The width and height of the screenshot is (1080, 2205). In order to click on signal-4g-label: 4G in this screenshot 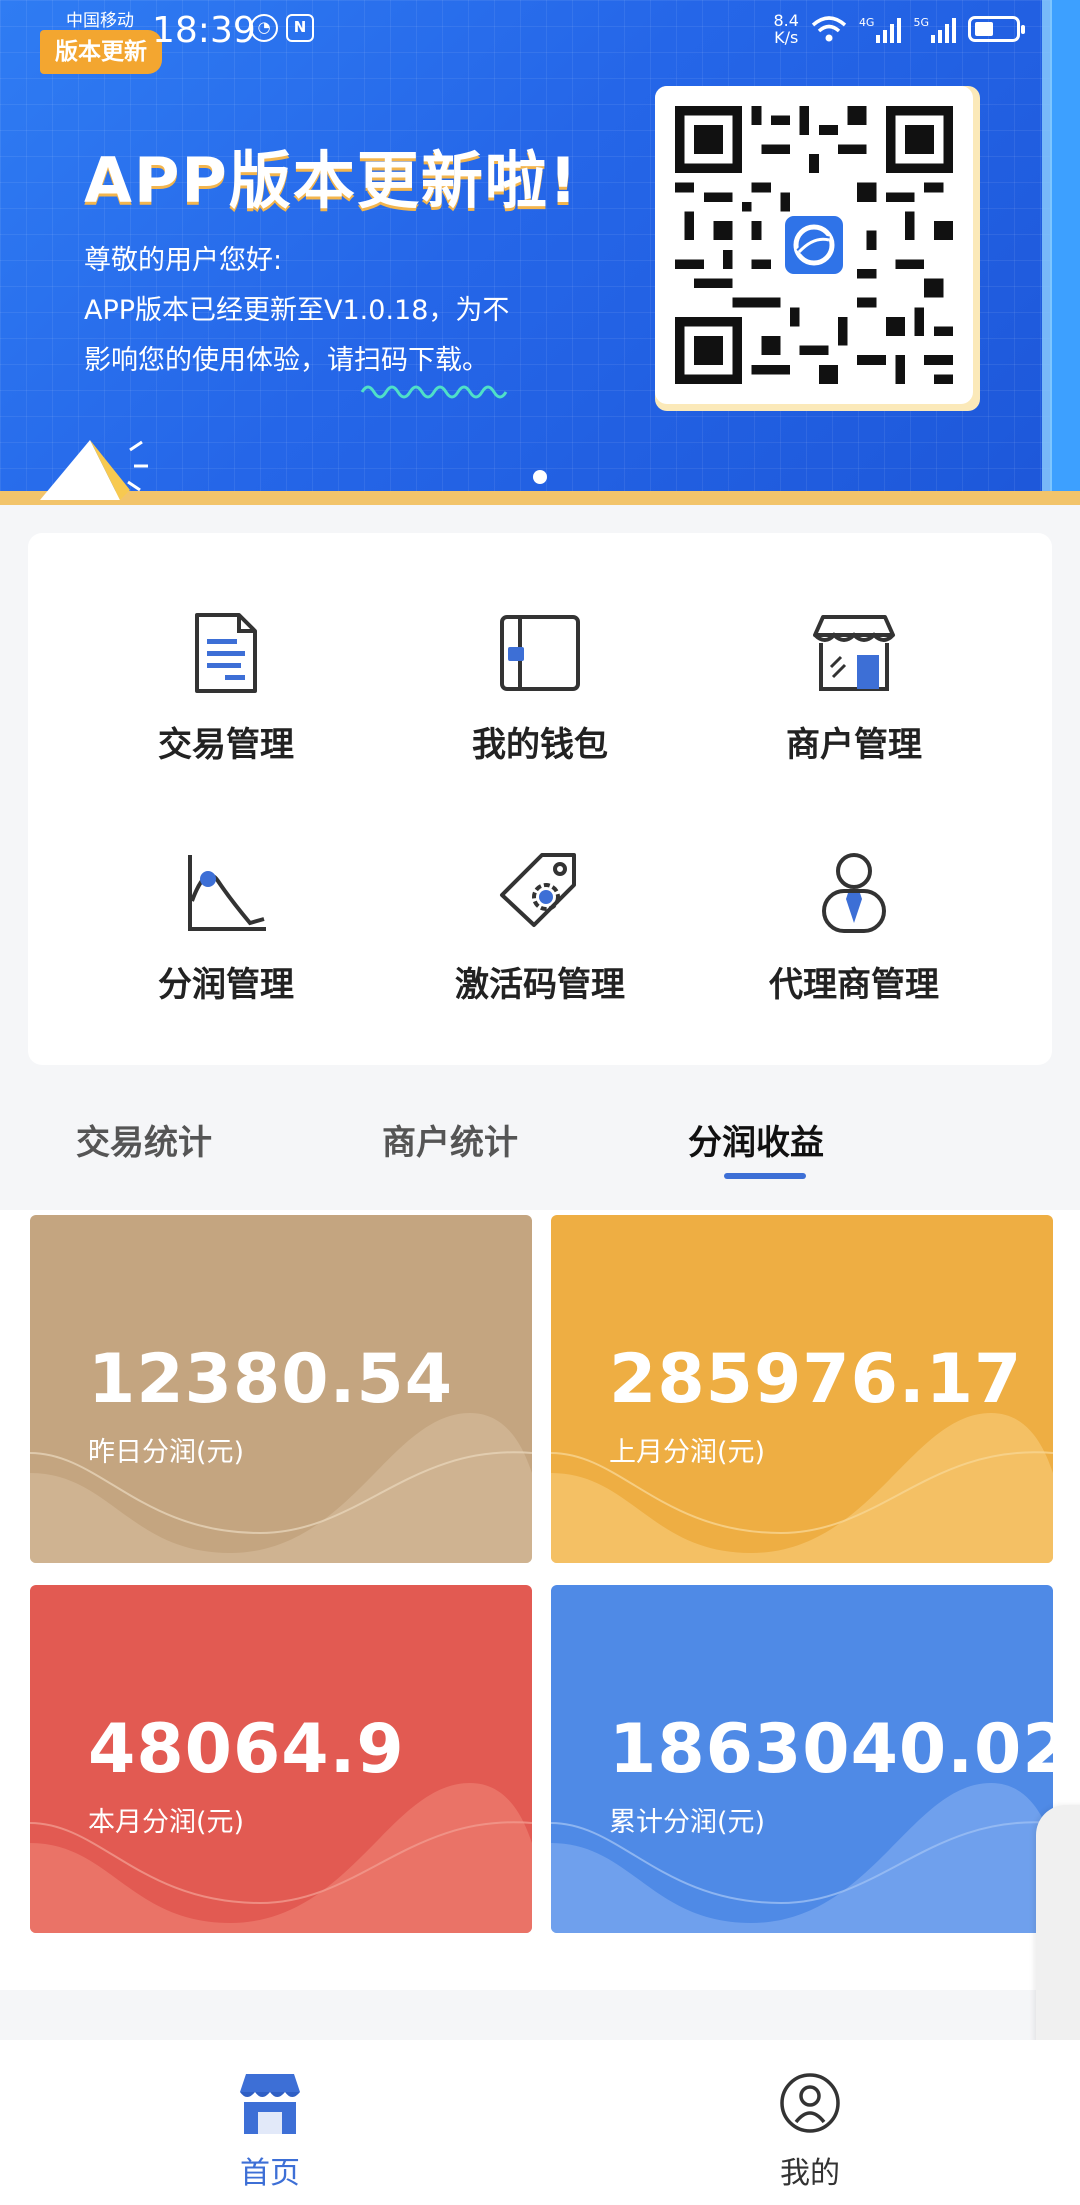, I will do `click(866, 22)`.